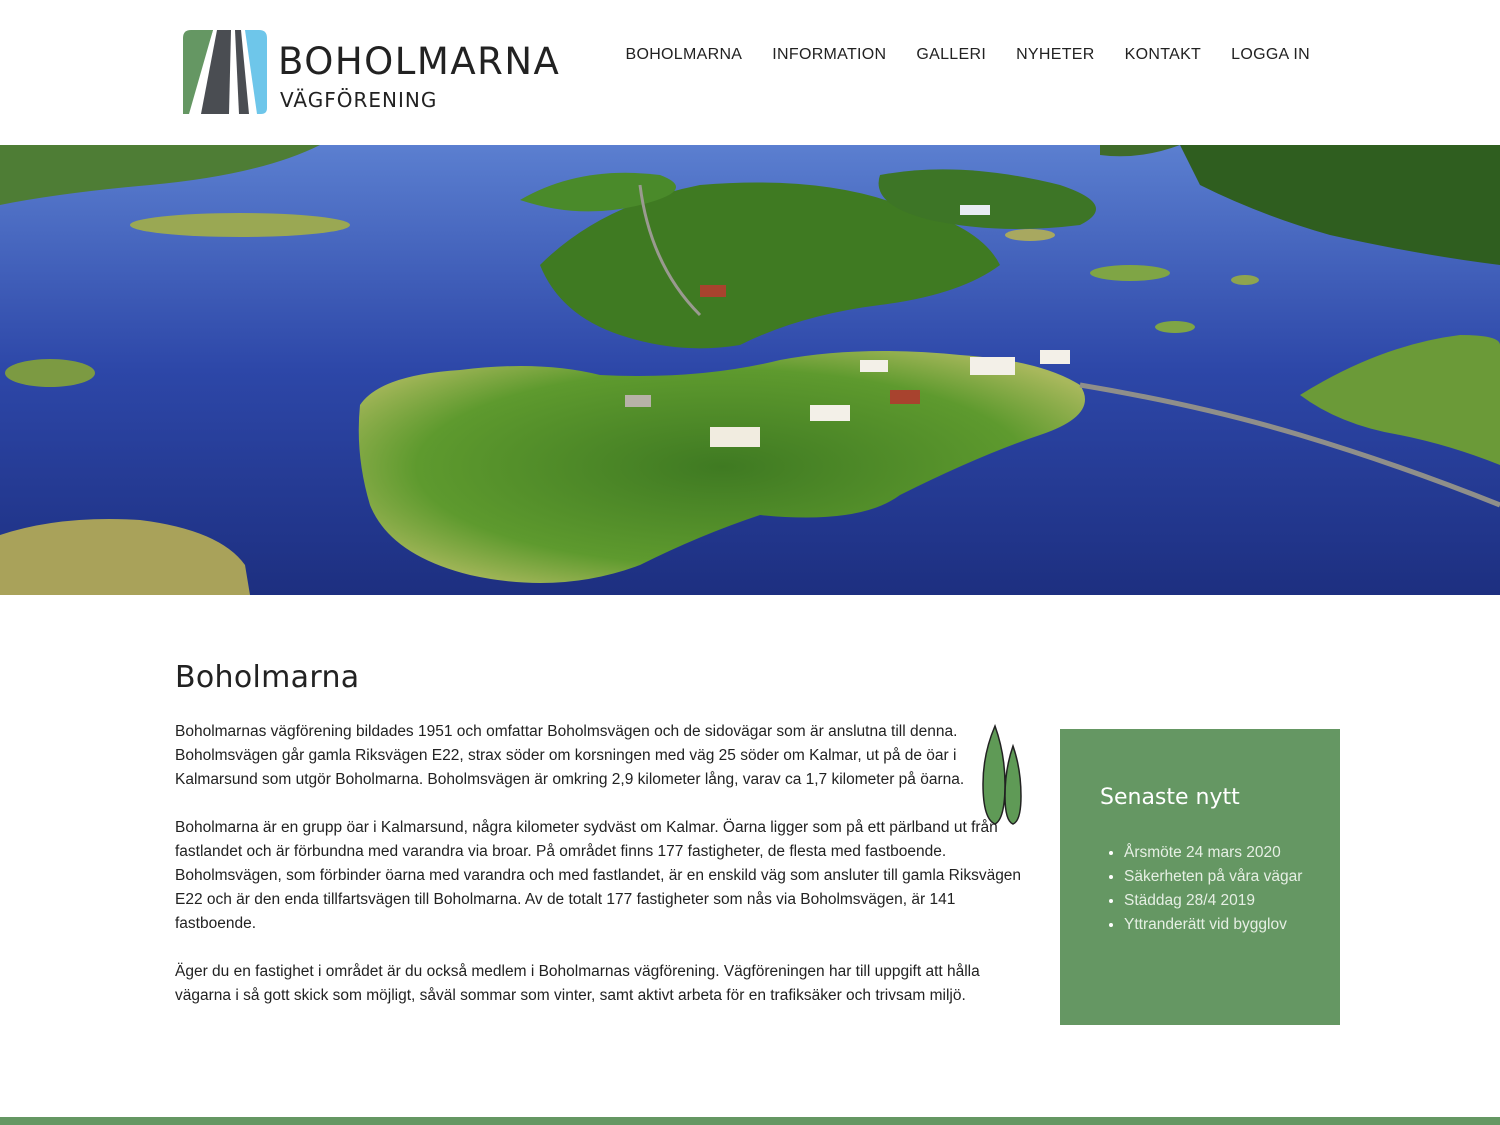 The width and height of the screenshot is (1500, 1125). What do you see at coordinates (750, 1121) in the screenshot?
I see `footer-bar` at bounding box center [750, 1121].